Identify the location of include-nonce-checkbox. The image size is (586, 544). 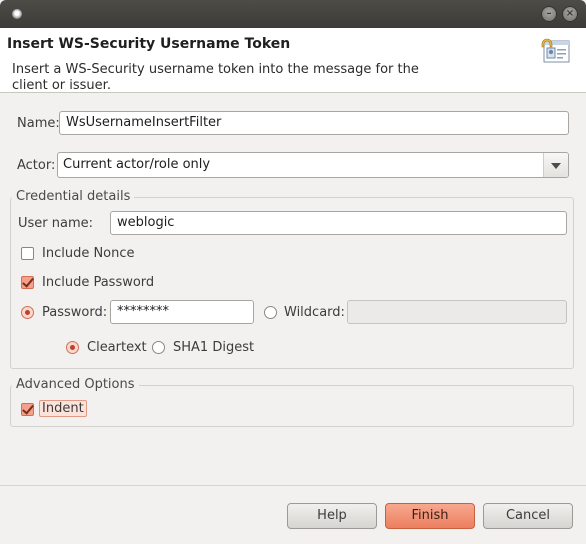
(27, 253).